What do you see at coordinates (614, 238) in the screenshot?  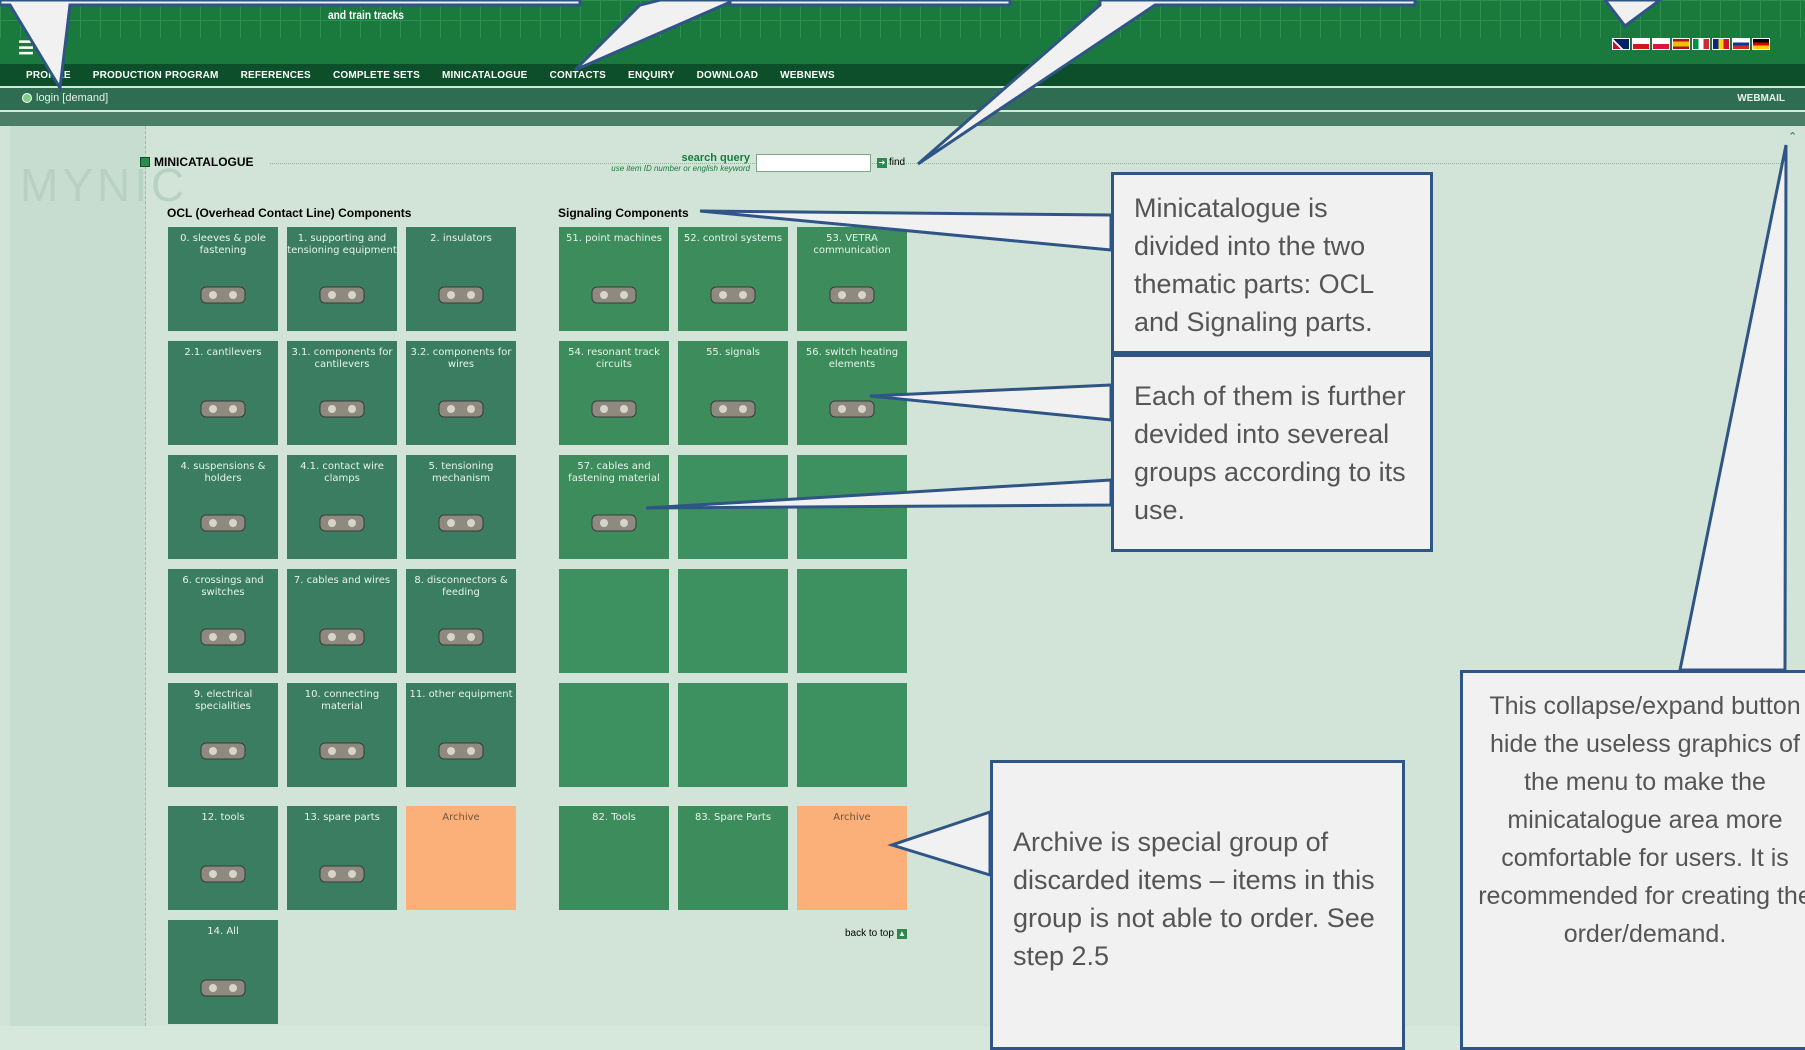 I see `tile-label: 51. point machines` at bounding box center [614, 238].